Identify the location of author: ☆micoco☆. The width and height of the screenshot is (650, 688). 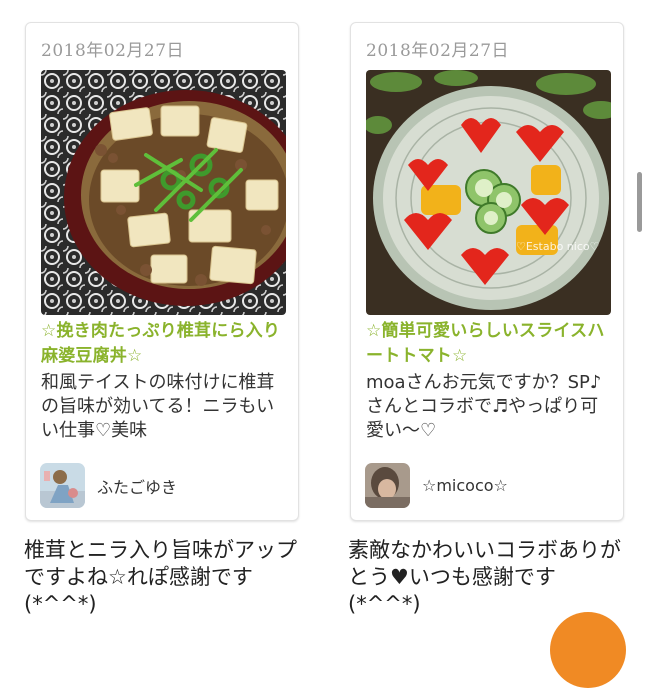
(436, 485).